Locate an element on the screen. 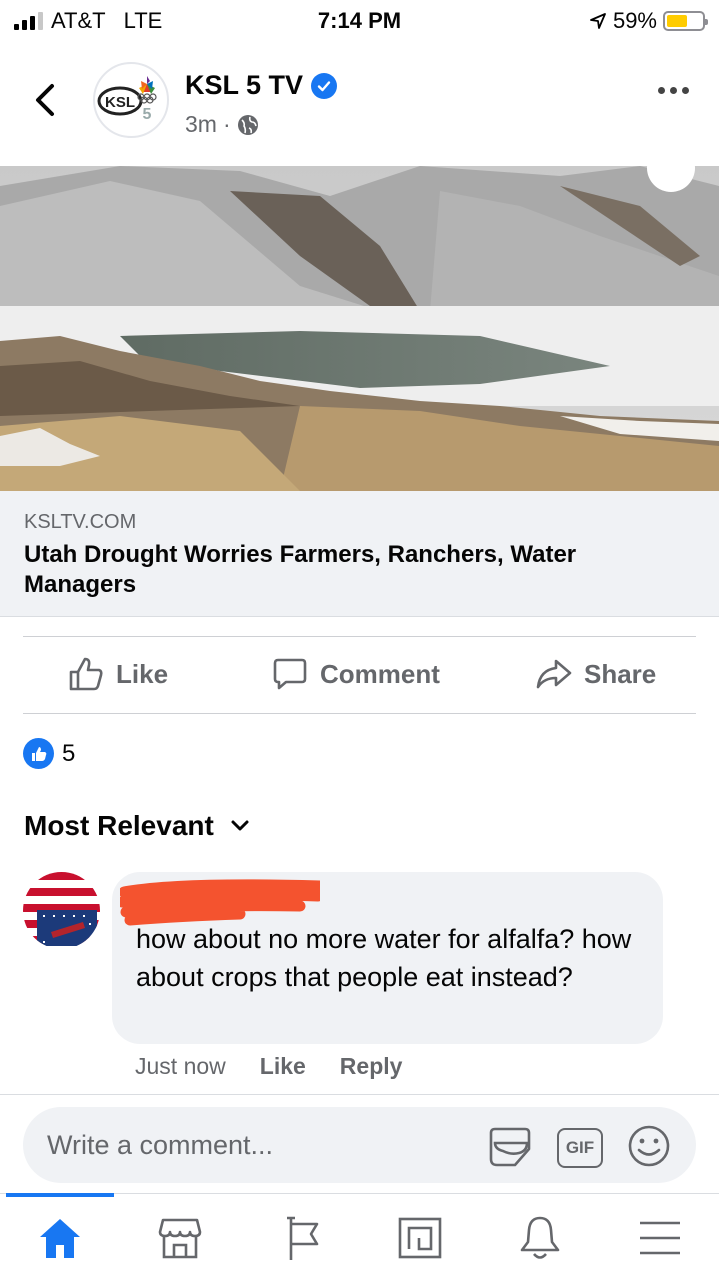 Image resolution: width=719 pixels, height=1279 pixels. battery-percent: 59% is located at coordinates (634, 20).